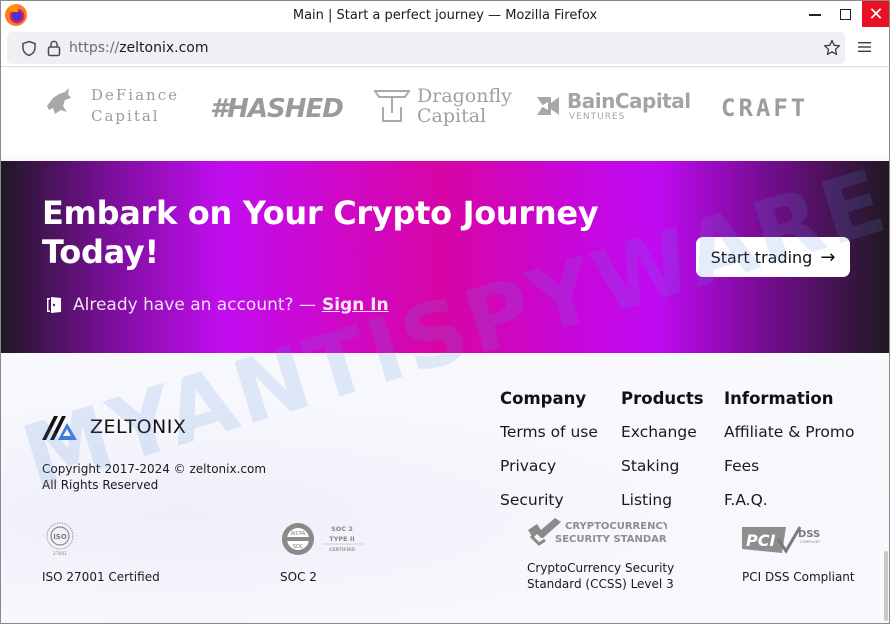 The height and width of the screenshot is (624, 890). I want to click on svg-text: DSS, so click(809, 534).